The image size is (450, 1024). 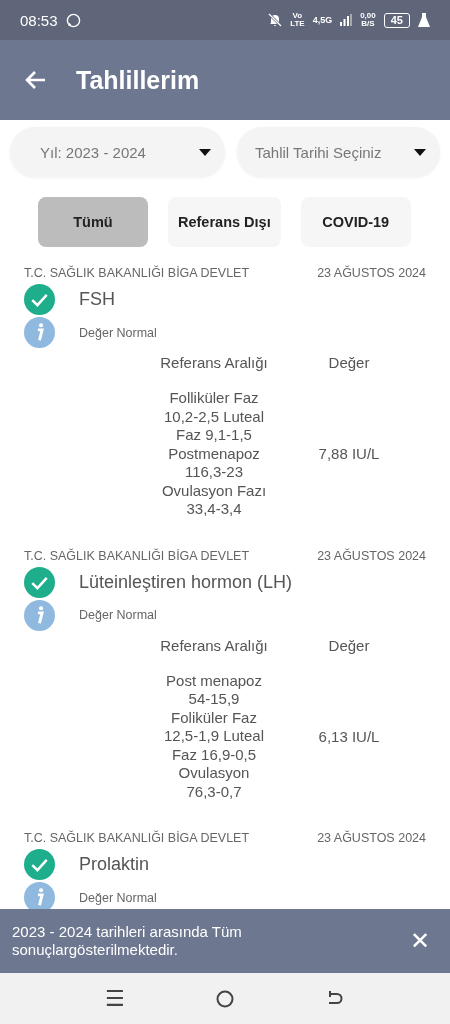 What do you see at coordinates (338, 152) in the screenshot?
I see `dropdown: Tahlil Tarihi Seçiniz` at bounding box center [338, 152].